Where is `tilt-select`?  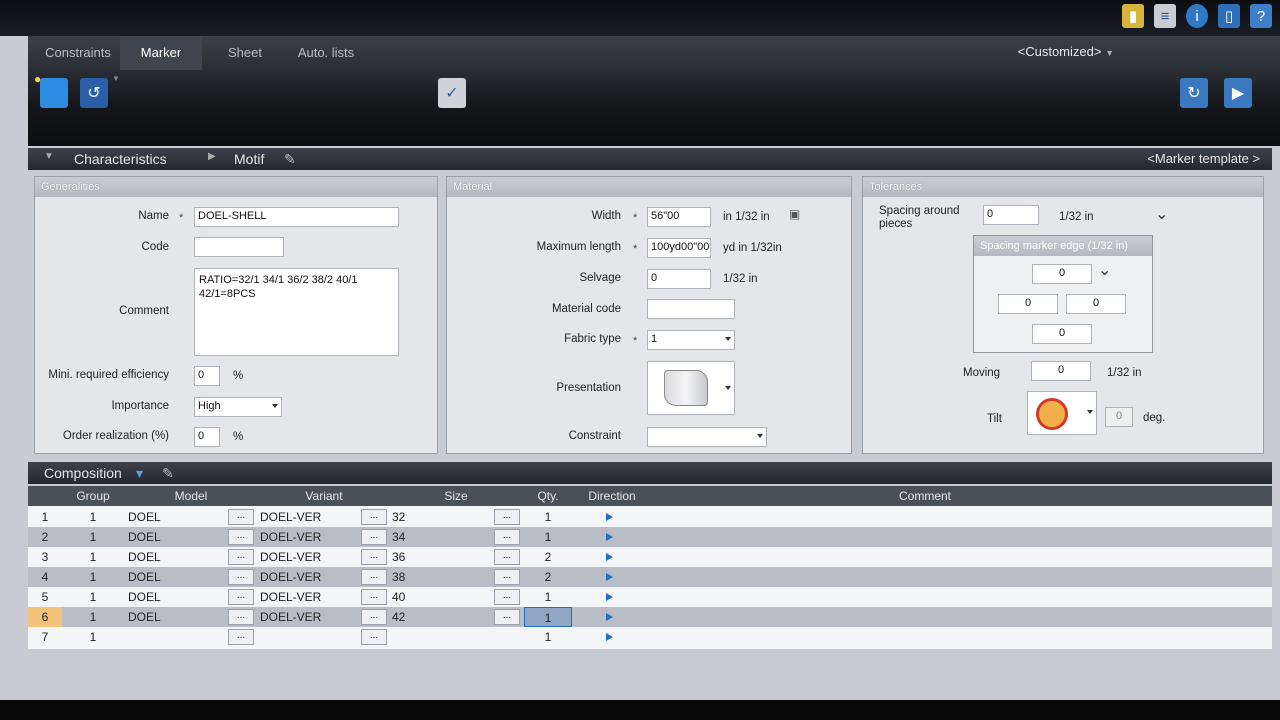
tilt-select is located at coordinates (1062, 413).